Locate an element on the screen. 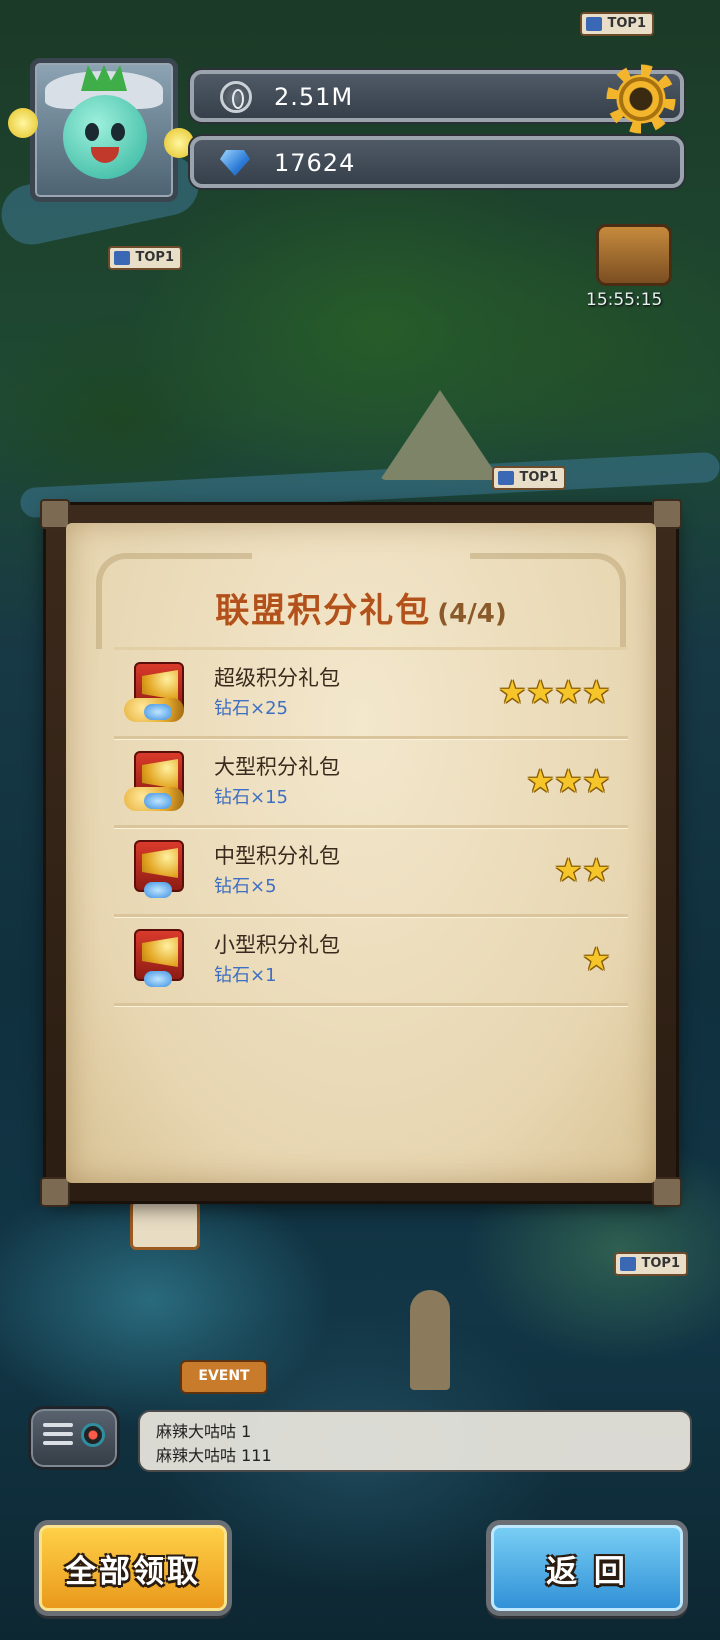 The width and height of the screenshot is (720, 1640). chat-preview: 麻辣大咕咕 1 麻辣大咕咕 111 is located at coordinates (415, 1441).